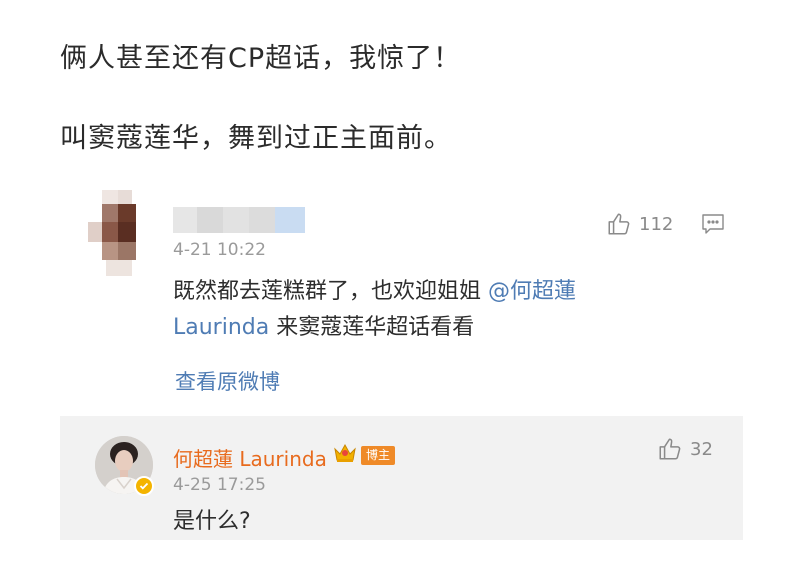  I want to click on post-text-line-2: 叫窦蔻莲华，舞到过正主面前。, so click(256, 138).